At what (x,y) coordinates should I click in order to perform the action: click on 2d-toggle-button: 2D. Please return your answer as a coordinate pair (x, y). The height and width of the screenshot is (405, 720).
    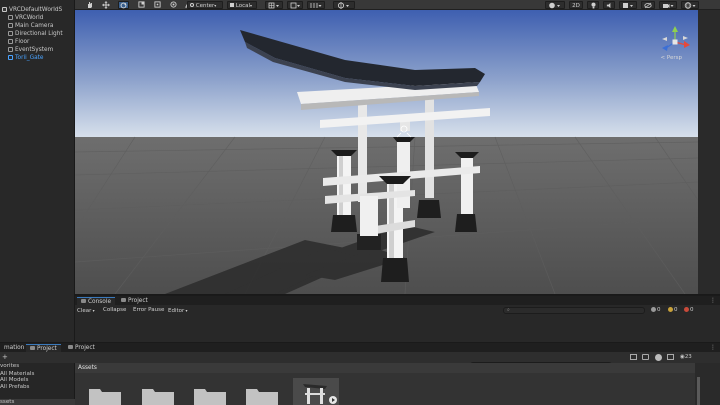
    Looking at the image, I should click on (576, 5).